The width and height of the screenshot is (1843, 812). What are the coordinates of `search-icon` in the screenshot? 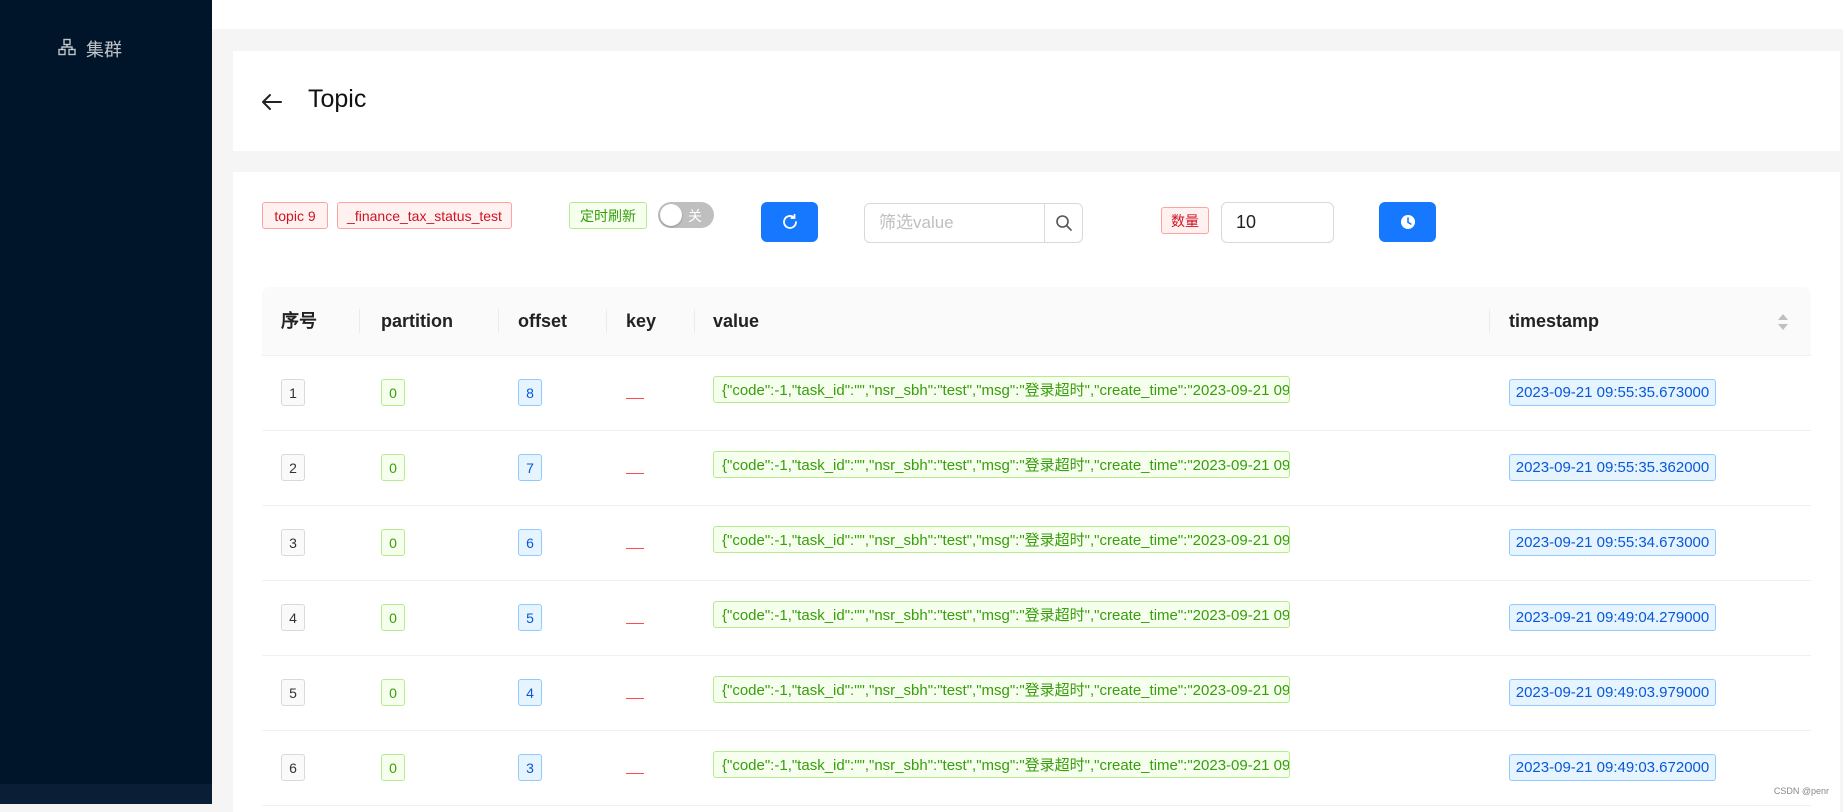 It's located at (1063, 223).